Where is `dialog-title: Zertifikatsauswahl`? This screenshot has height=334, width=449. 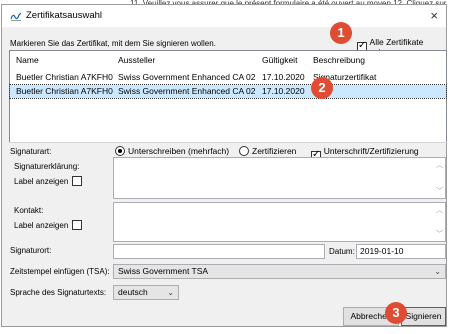 dialog-title: Zertifikatsauswahl is located at coordinates (64, 15).